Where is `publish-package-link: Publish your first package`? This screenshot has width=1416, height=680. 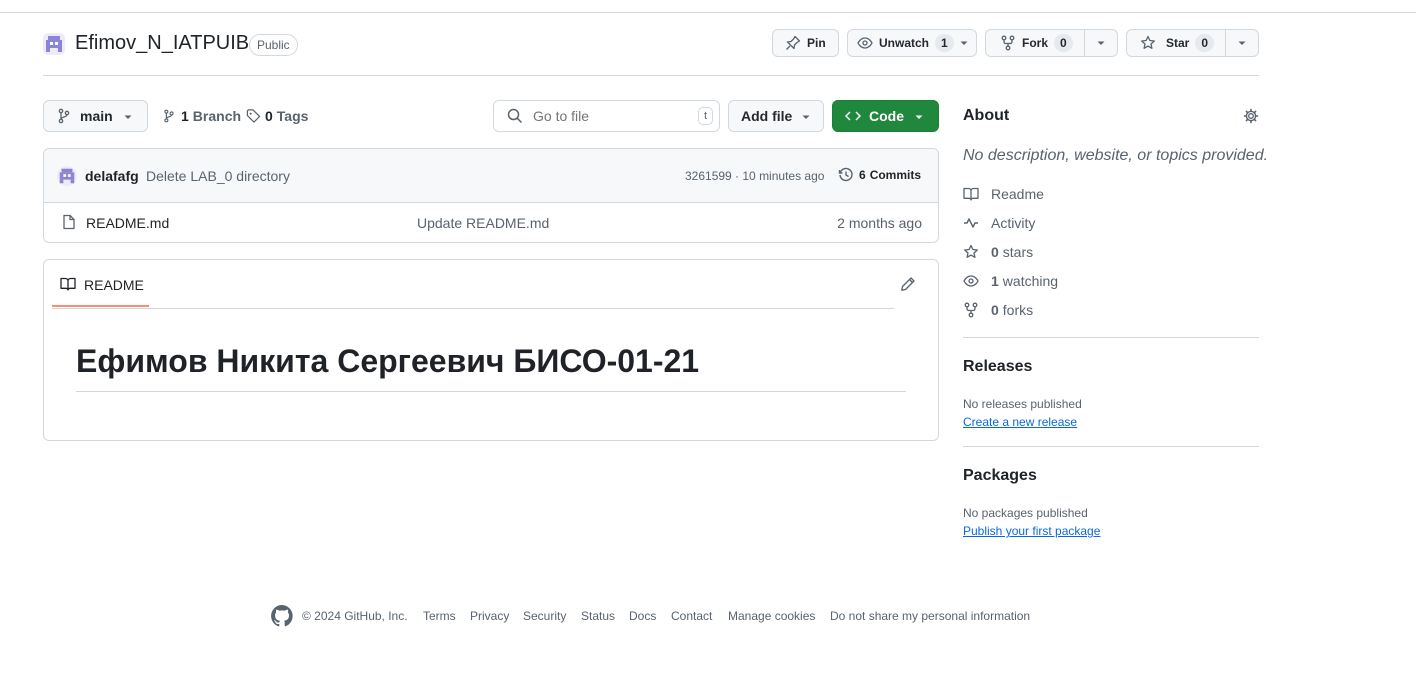
publish-package-link: Publish your first package is located at coordinates (1031, 531).